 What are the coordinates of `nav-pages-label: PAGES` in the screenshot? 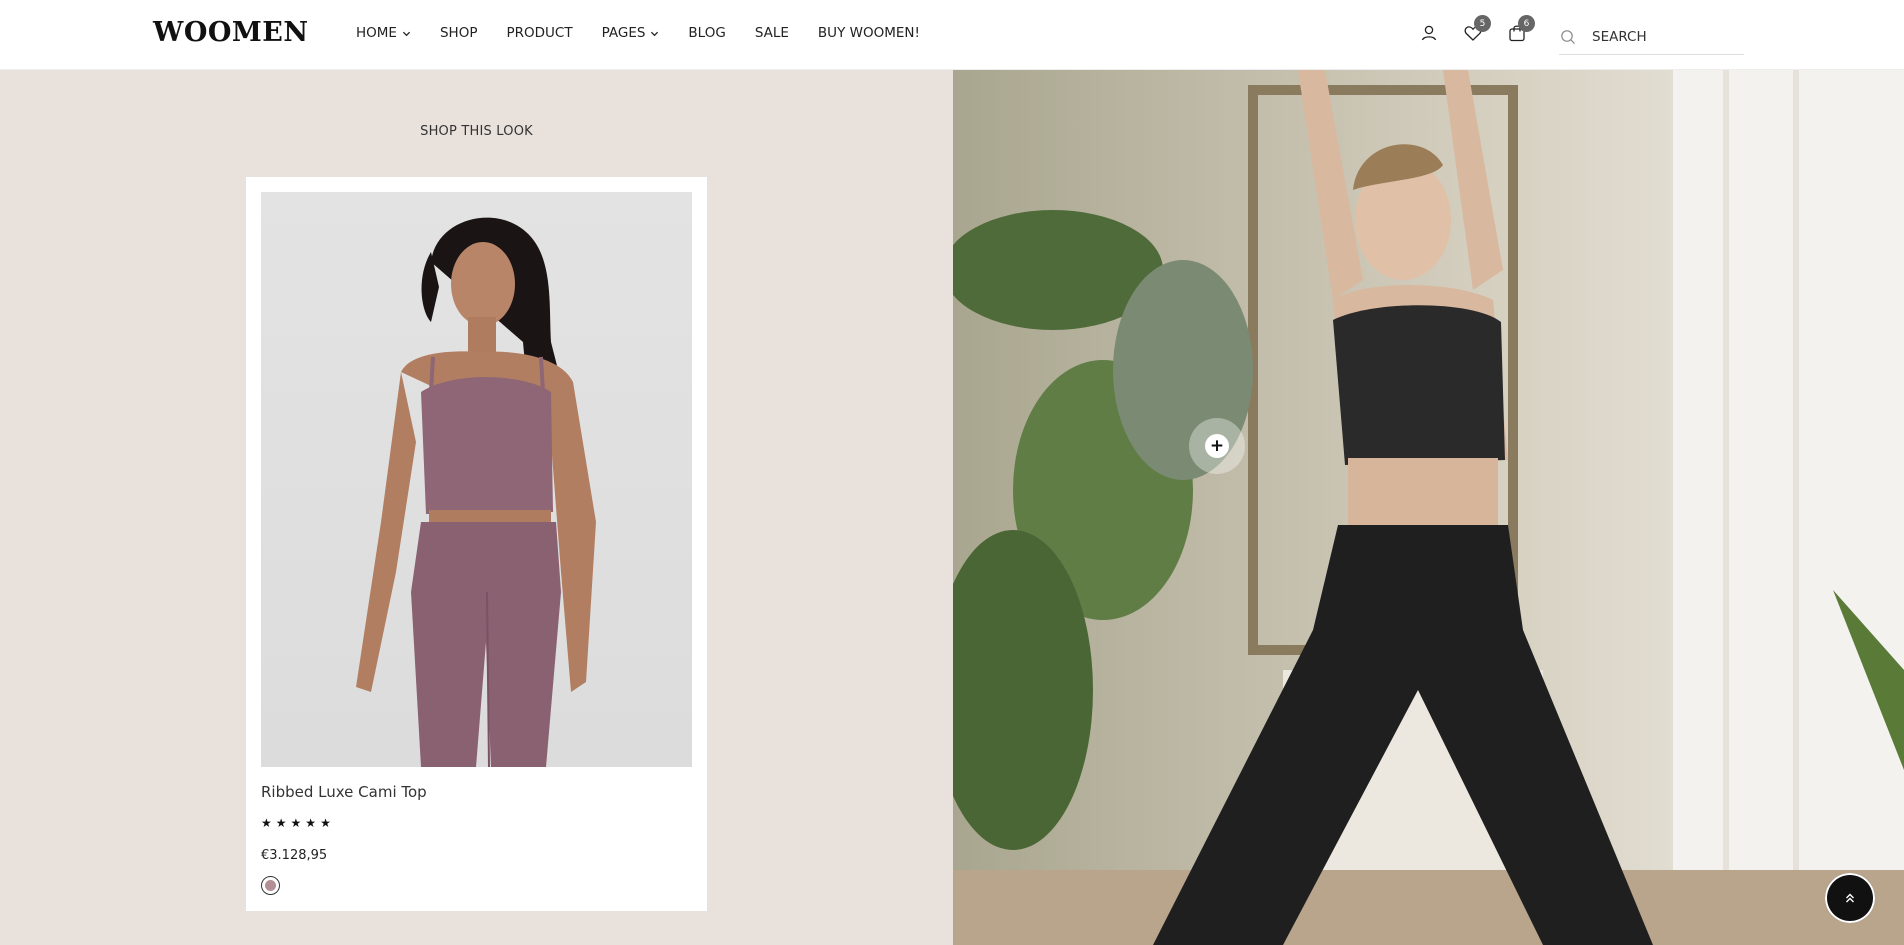 It's located at (623, 33).